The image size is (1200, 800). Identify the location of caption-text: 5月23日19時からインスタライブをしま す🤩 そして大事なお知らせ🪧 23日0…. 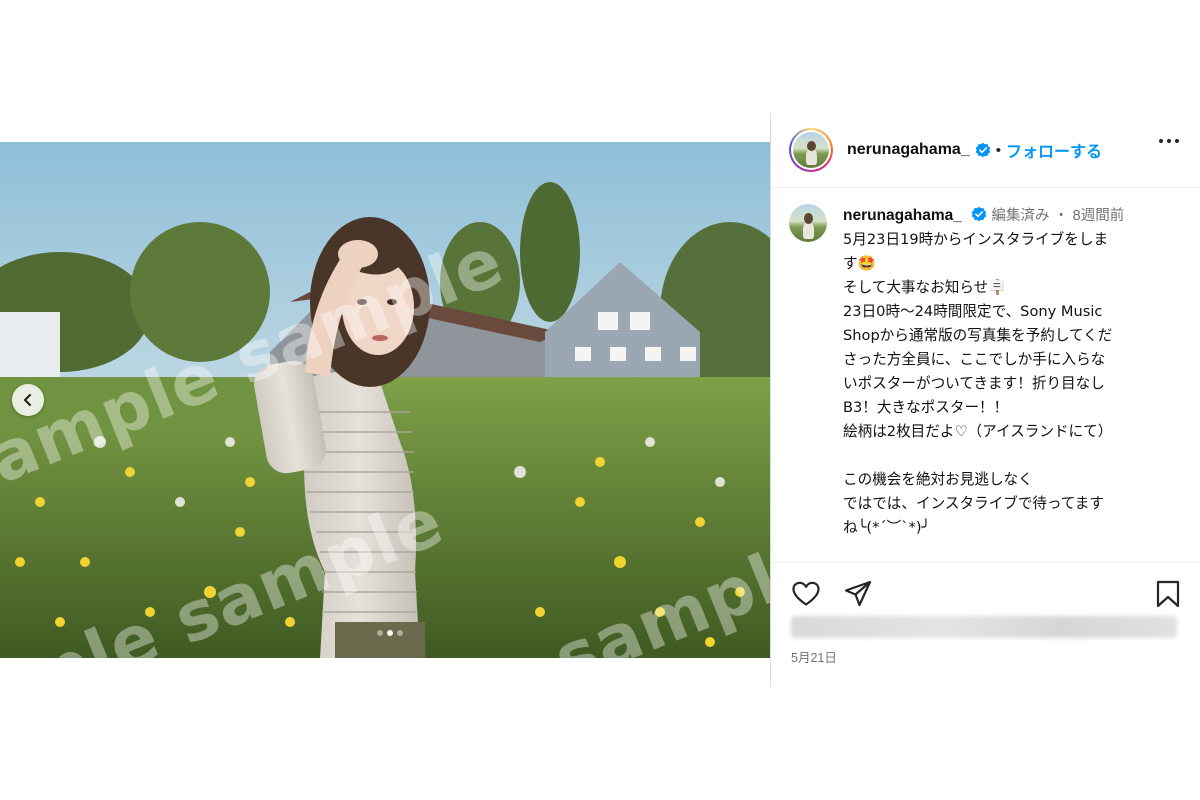
(978, 383).